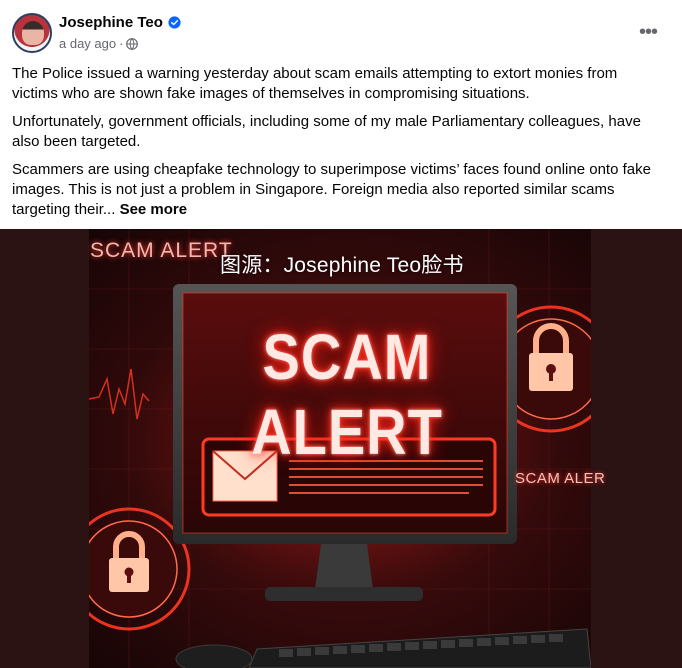 This screenshot has width=682, height=668. What do you see at coordinates (154, 209) in the screenshot?
I see `see-more-link: See more` at bounding box center [154, 209].